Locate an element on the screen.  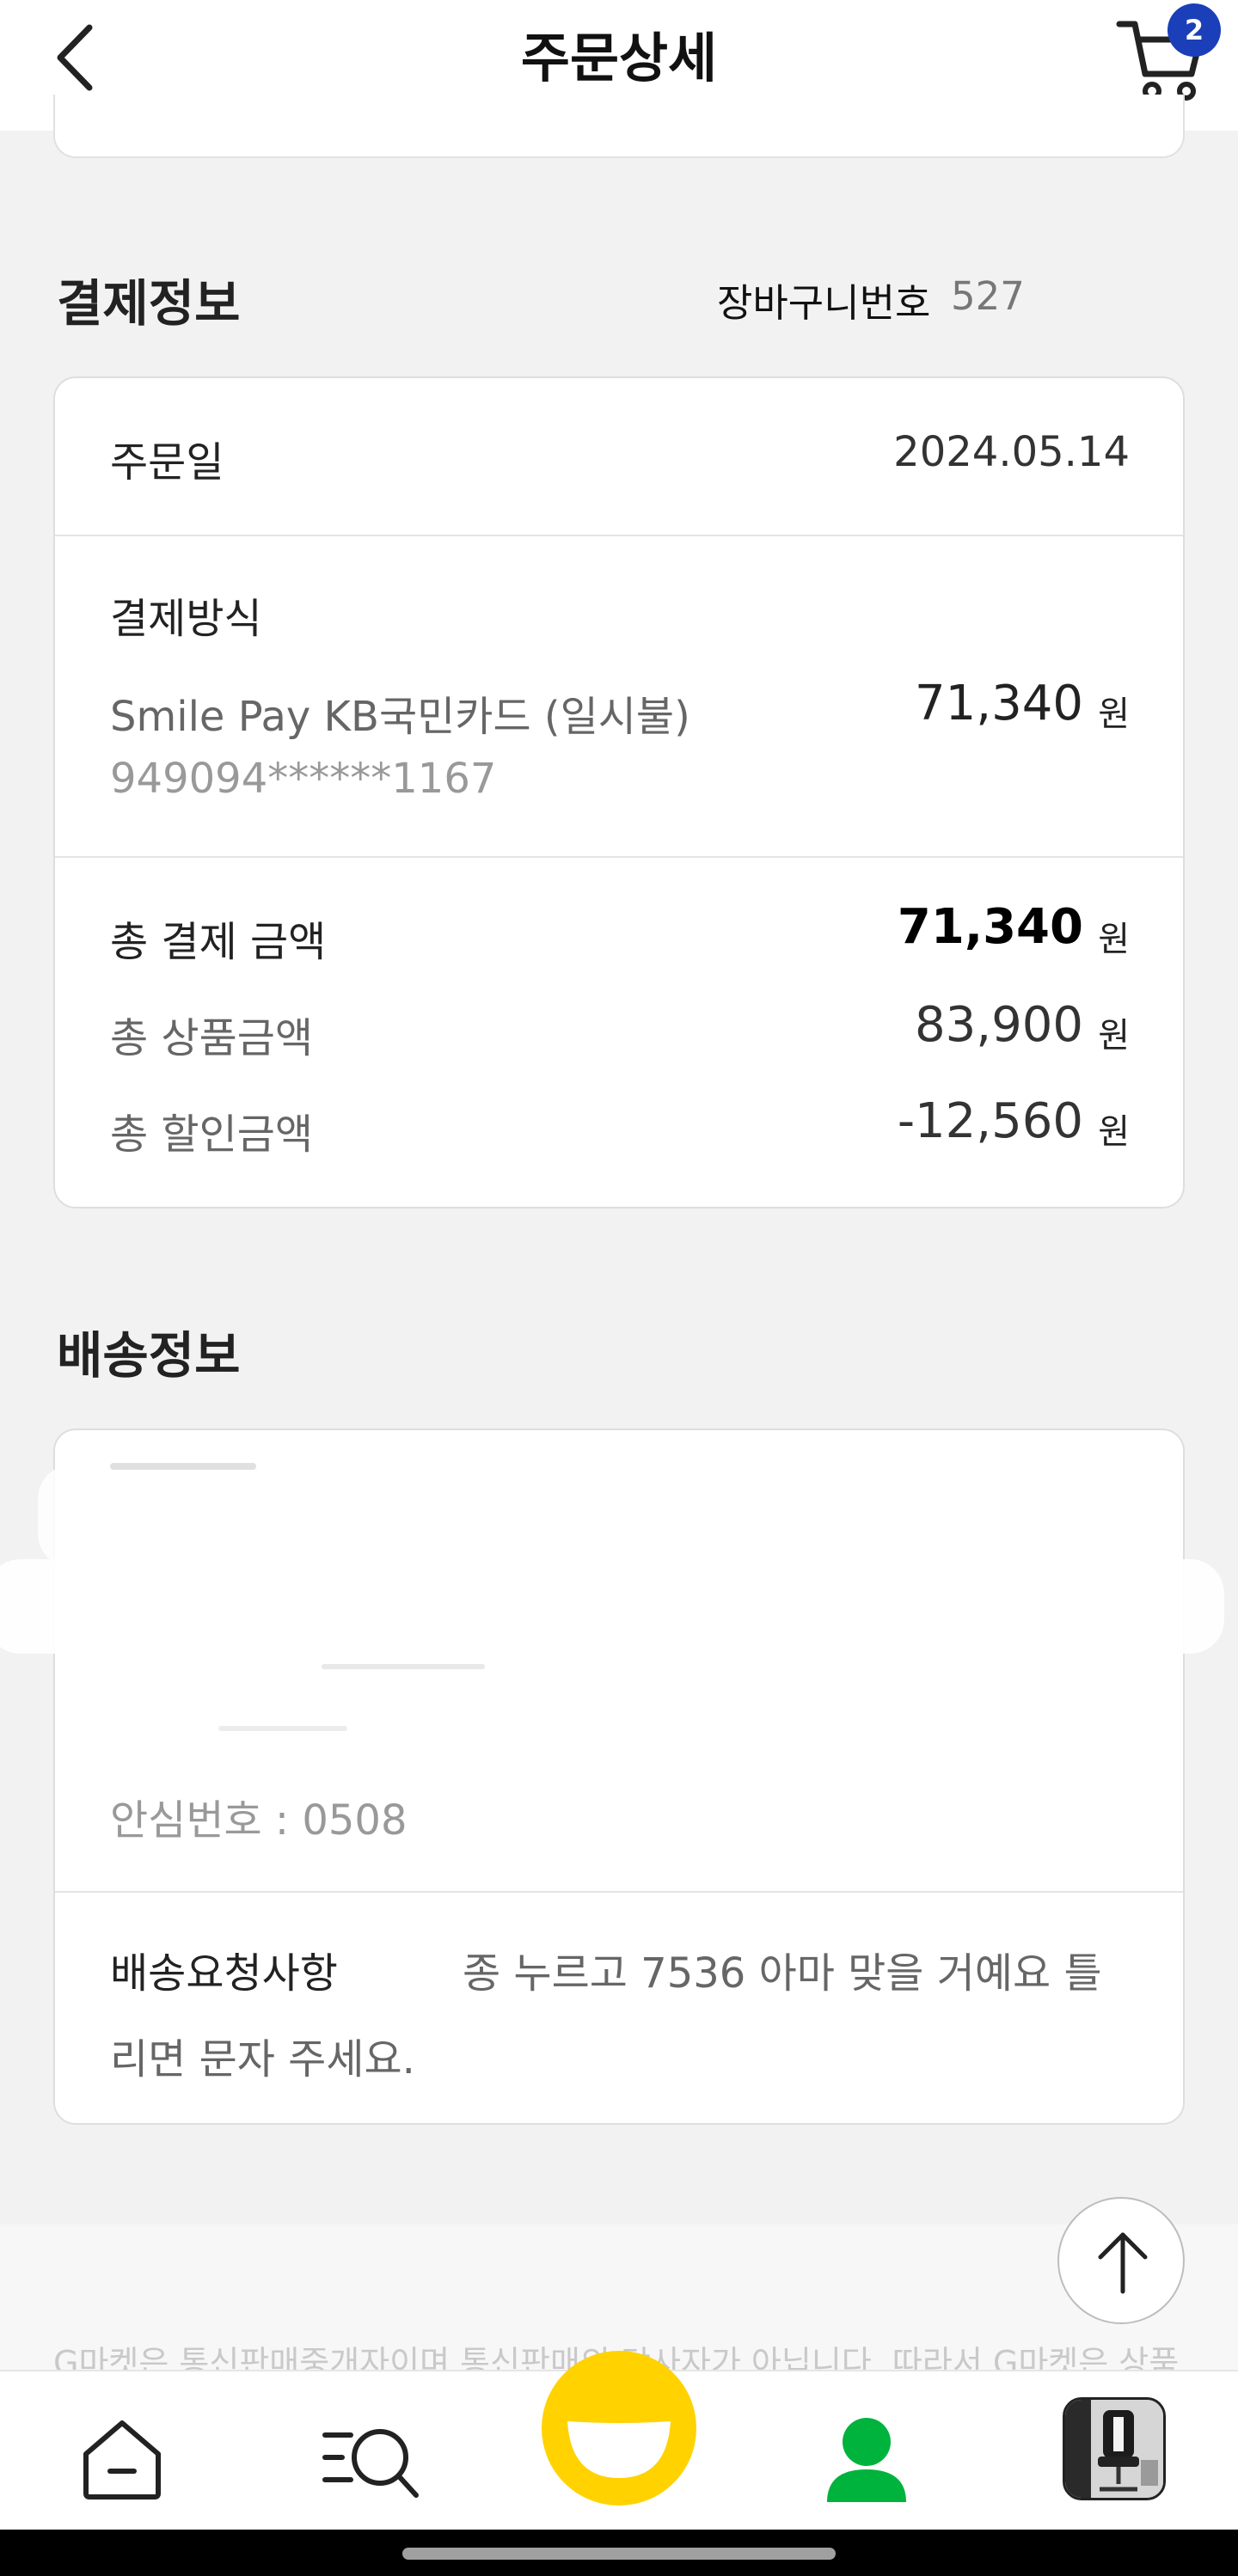
total-discount-value: -12,560 is located at coordinates (990, 1121).